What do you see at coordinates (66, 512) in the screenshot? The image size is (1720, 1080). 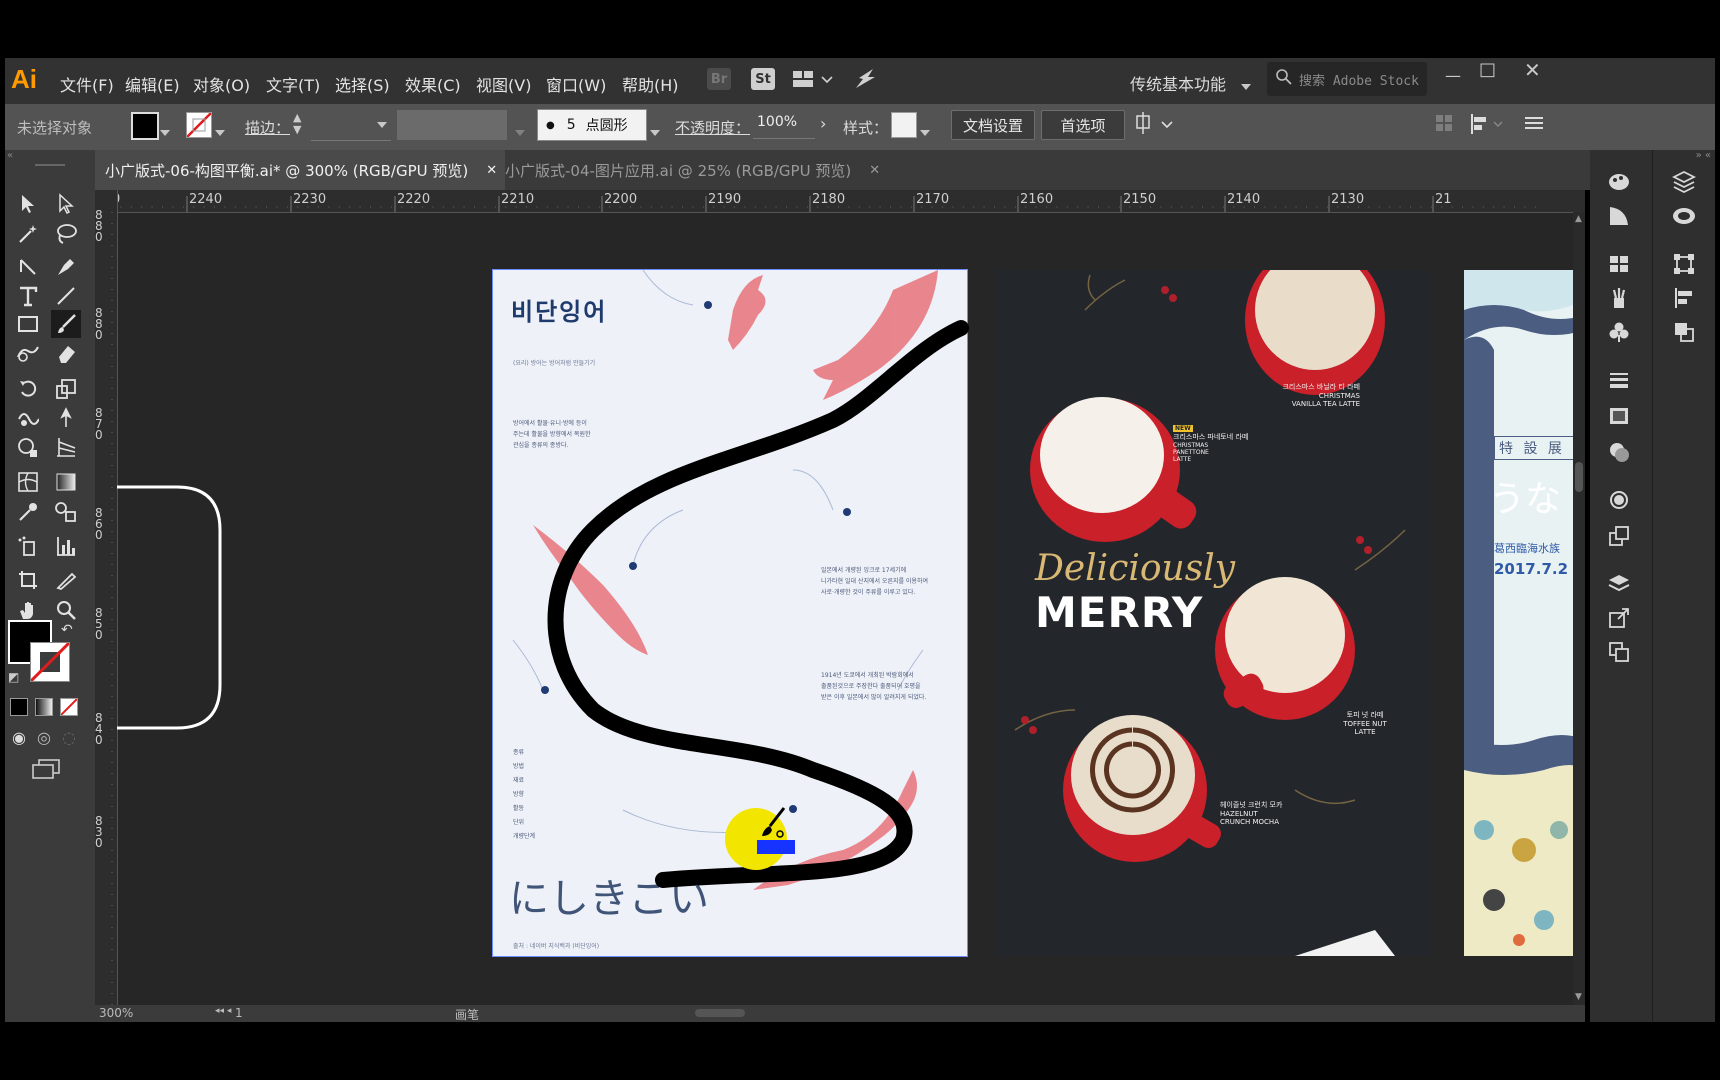 I see `blend-tool-icon` at bounding box center [66, 512].